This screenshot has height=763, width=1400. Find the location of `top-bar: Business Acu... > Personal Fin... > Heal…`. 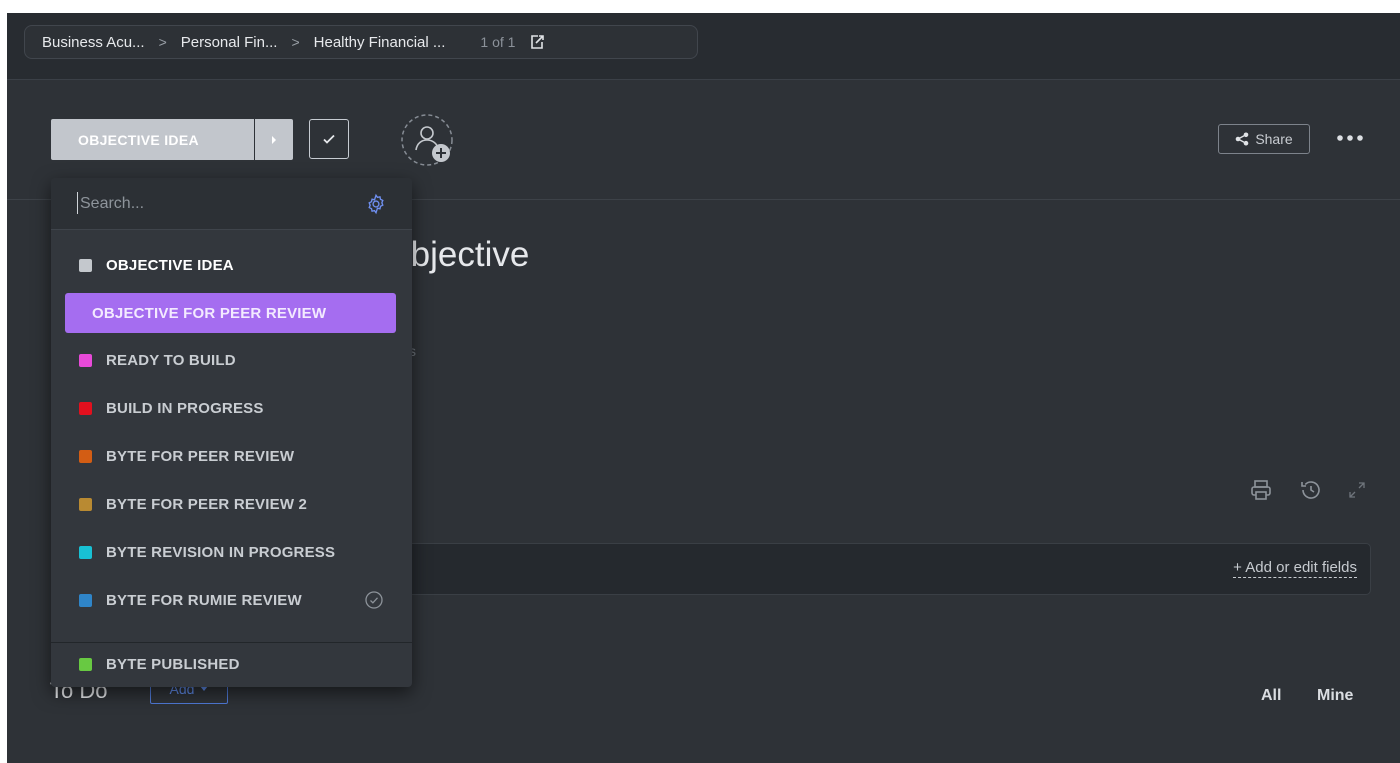

top-bar: Business Acu... > Personal Fin... > Heal… is located at coordinates (703, 46).